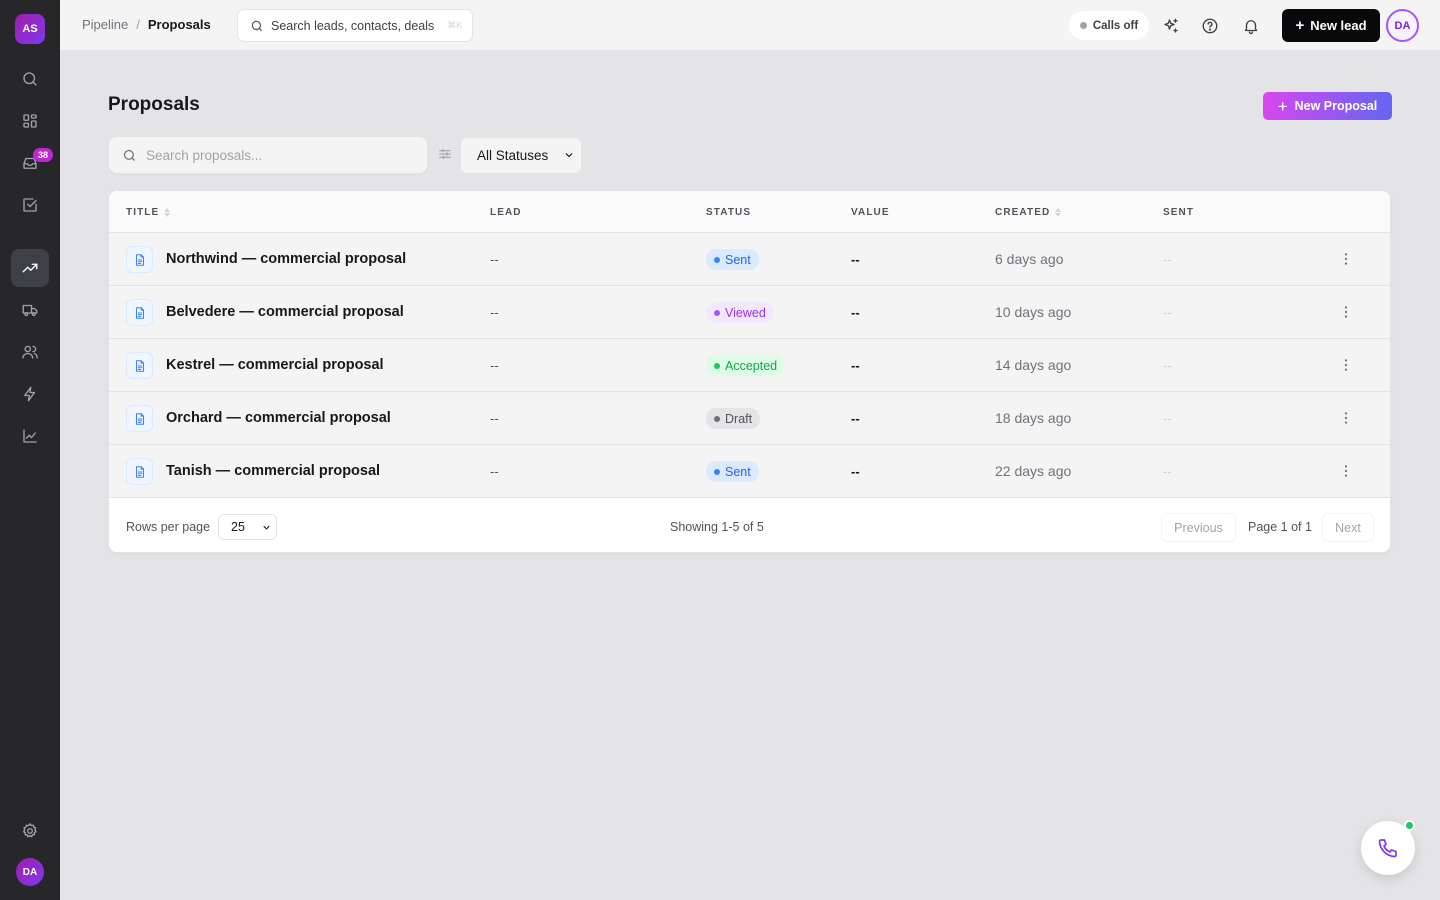 Image resolution: width=1440 pixels, height=900 pixels. I want to click on sidebar-item-search, so click(30, 79).